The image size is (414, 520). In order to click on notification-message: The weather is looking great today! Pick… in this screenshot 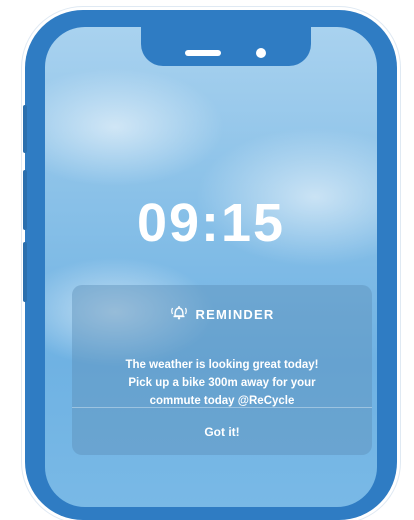, I will do `click(222, 383)`.